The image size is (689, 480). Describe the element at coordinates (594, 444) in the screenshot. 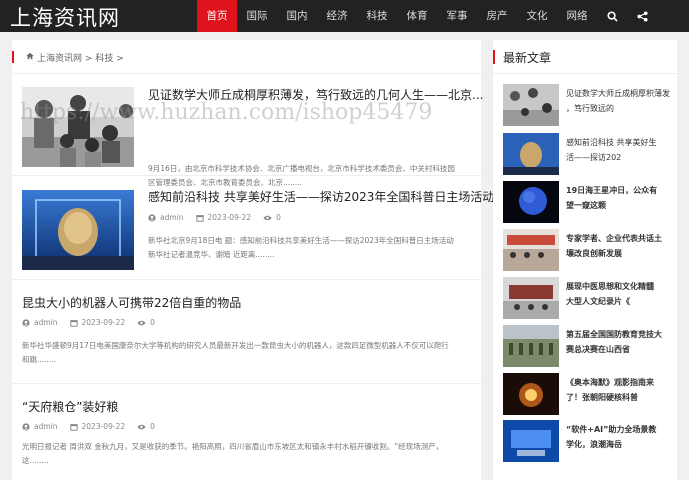

I see `sidebar-article-title-line: 学化，浪潮海岳` at that location.